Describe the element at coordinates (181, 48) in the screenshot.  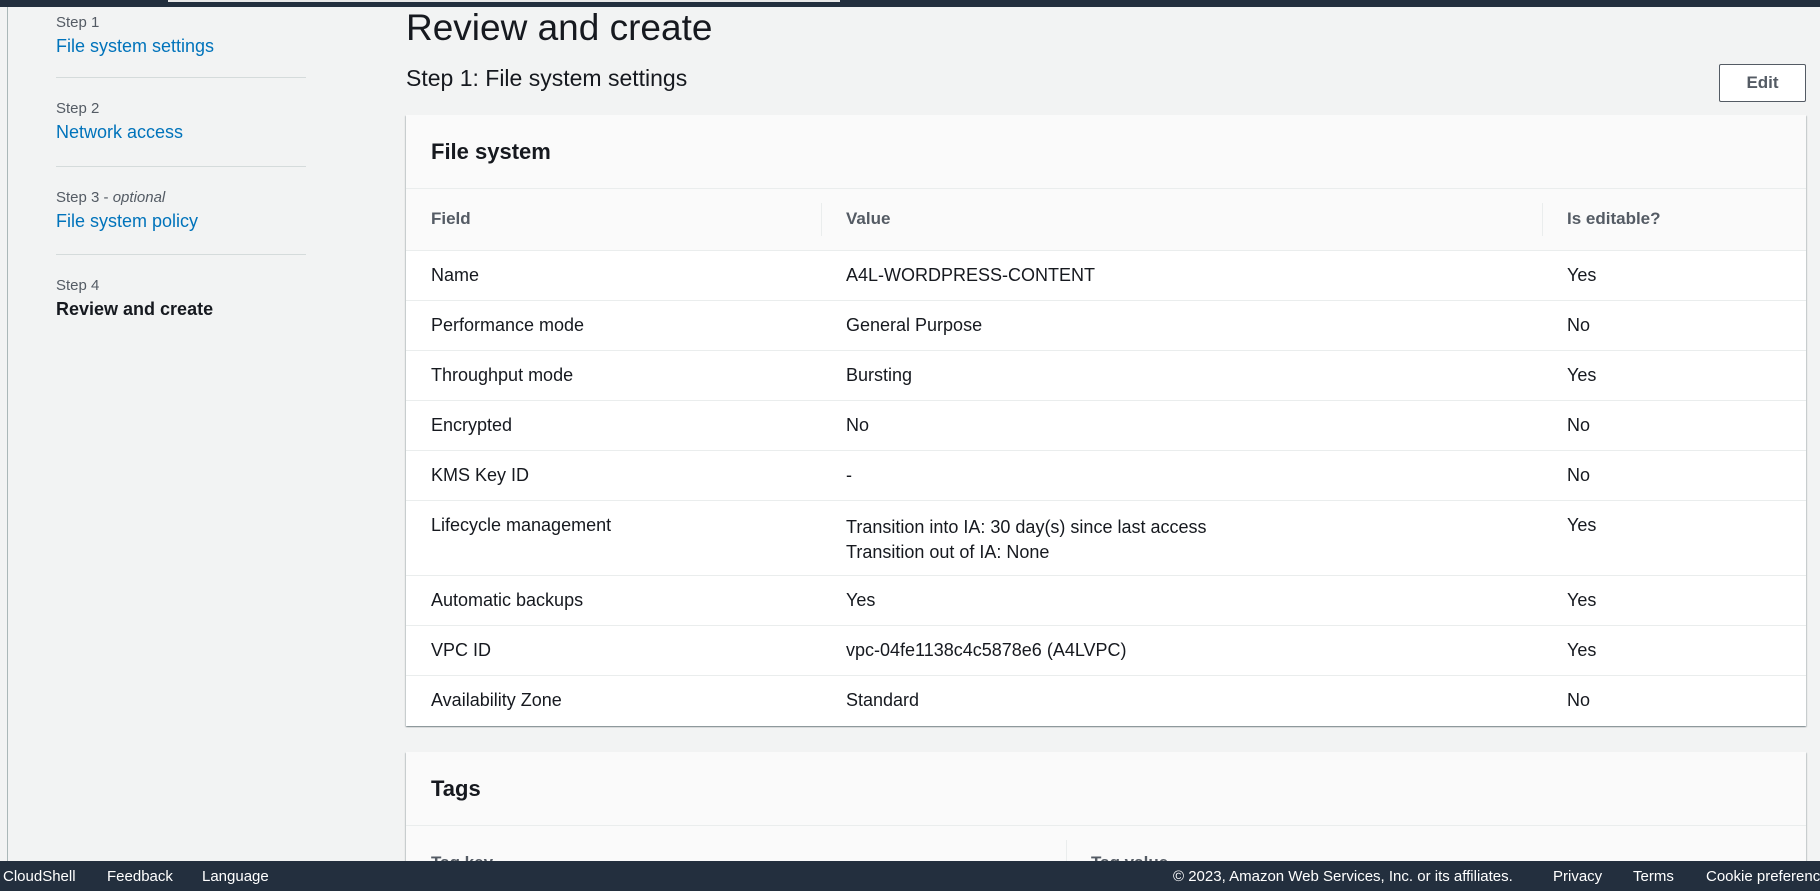
I see `step-link-file-system-settings: File system settings` at that location.